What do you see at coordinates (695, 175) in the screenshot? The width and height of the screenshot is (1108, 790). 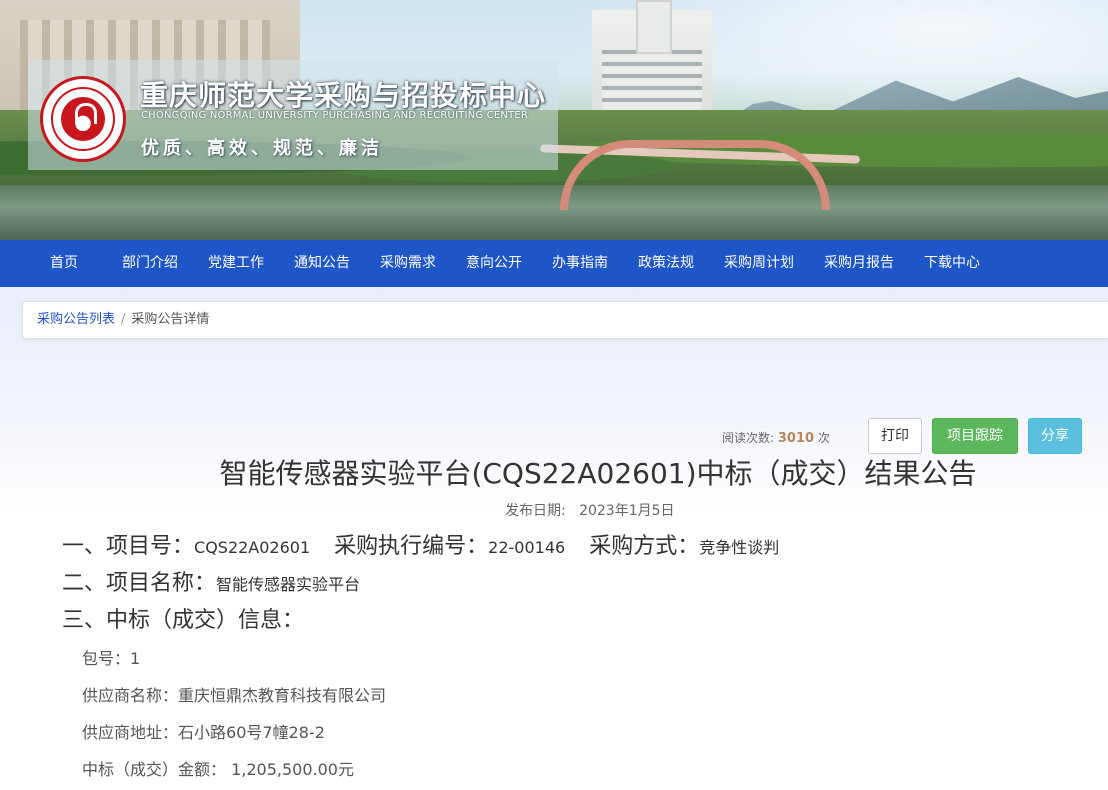 I see `banner-bridge` at bounding box center [695, 175].